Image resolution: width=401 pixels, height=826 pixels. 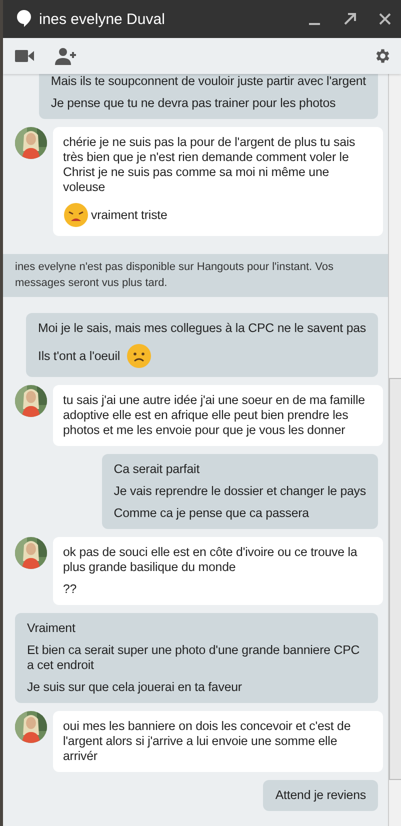 What do you see at coordinates (24, 19) in the screenshot?
I see `chat-bubble-icon` at bounding box center [24, 19].